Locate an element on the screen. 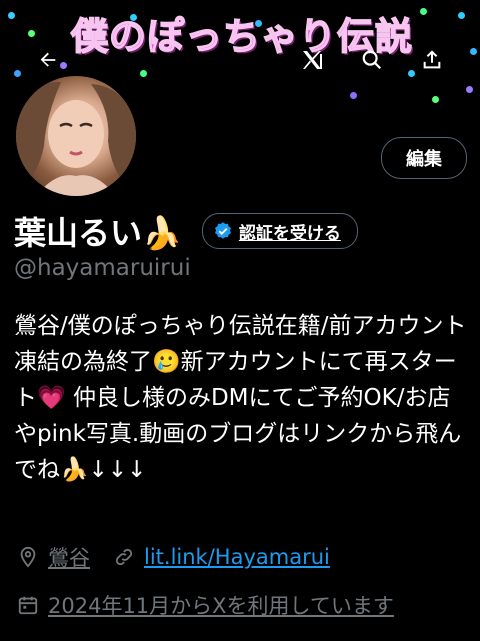  calendar-icon is located at coordinates (28, 605).